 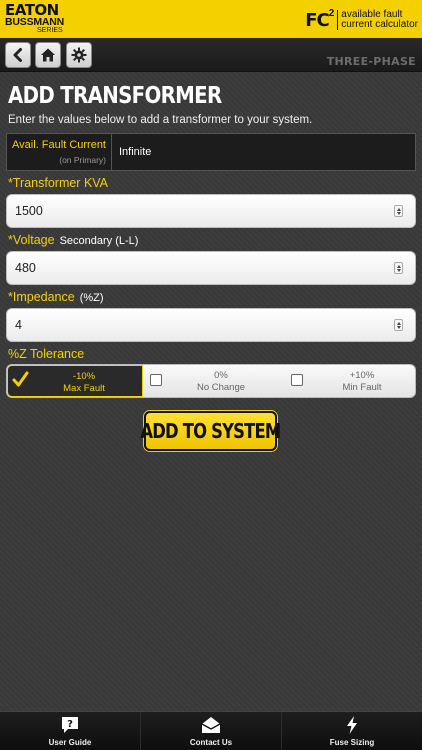 I want to click on voltage-field, so click(x=211, y=268).